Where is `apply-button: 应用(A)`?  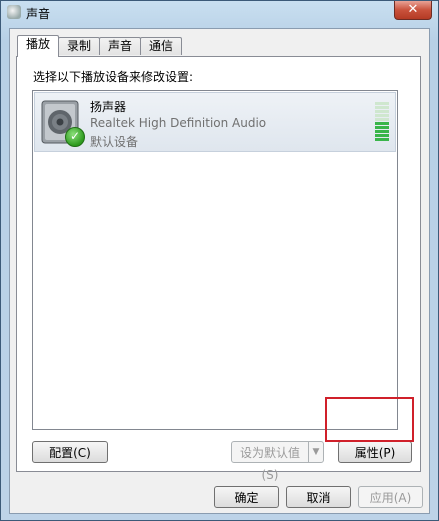 apply-button: 应用(A) is located at coordinates (390, 497).